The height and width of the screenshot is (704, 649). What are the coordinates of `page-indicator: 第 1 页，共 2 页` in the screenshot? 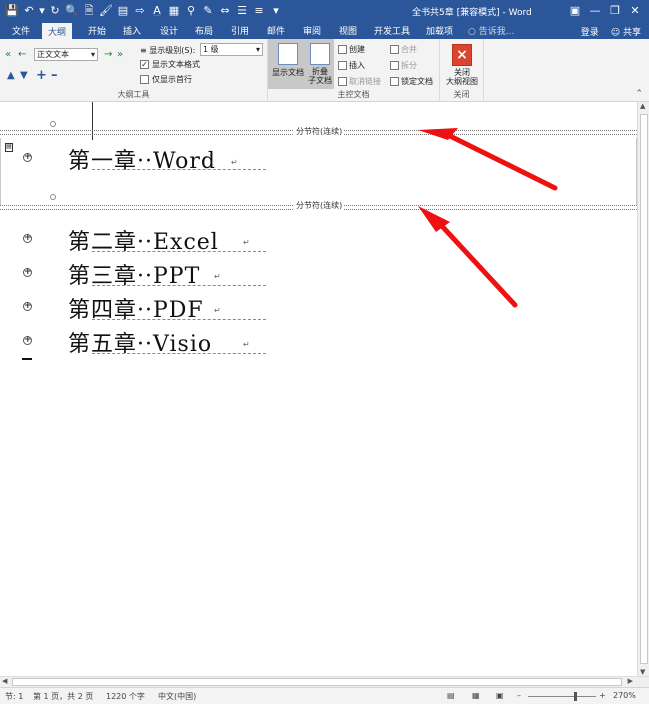 It's located at (63, 696).